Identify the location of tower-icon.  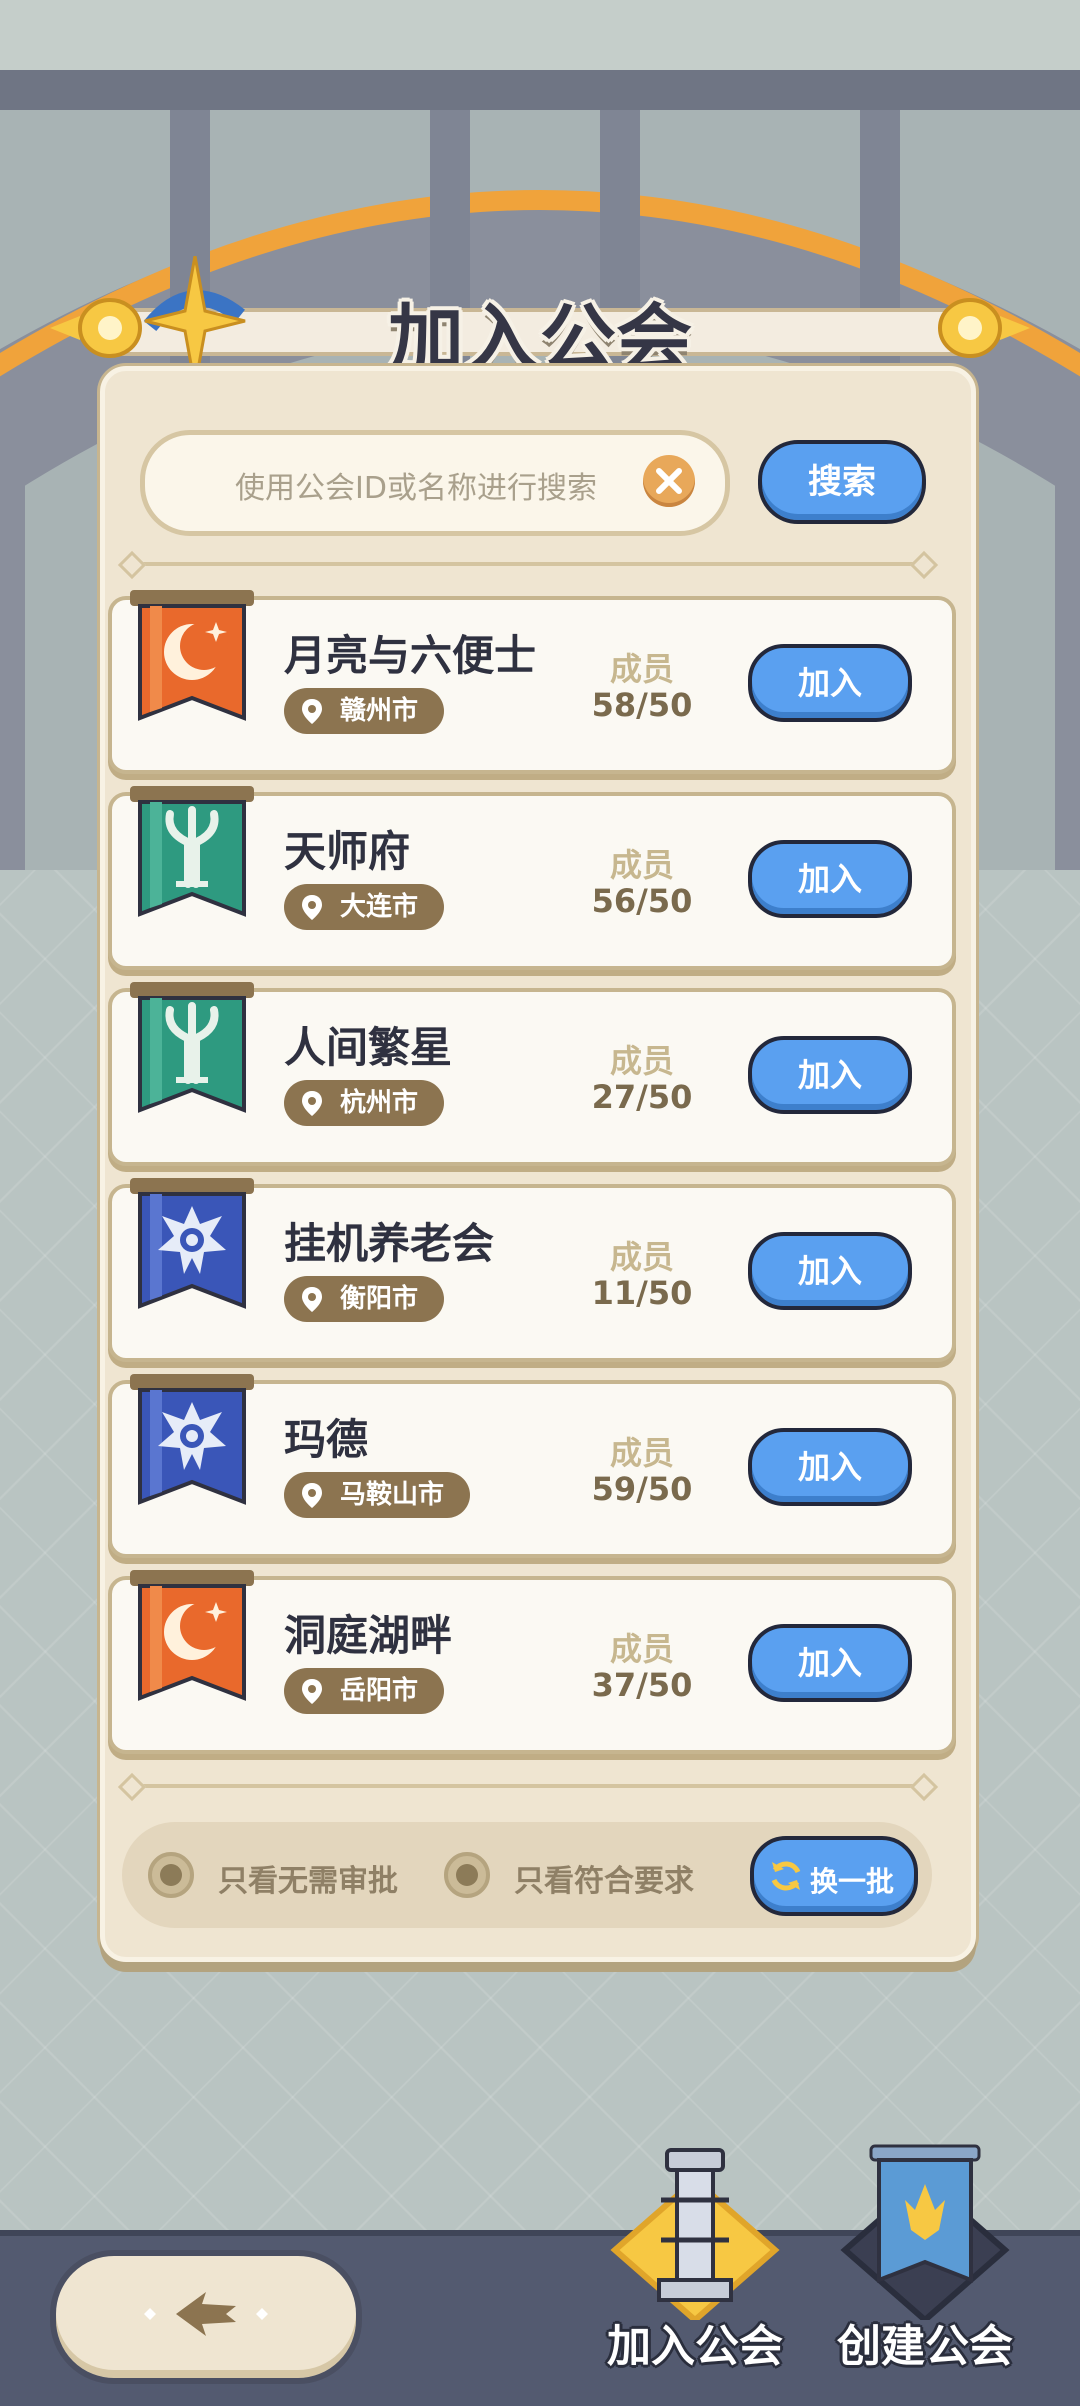
(695, 2234).